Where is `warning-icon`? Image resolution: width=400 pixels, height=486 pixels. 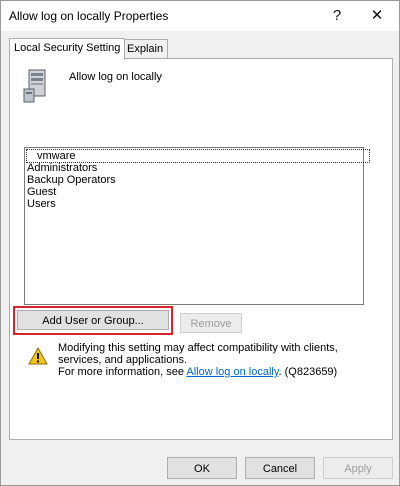 warning-icon is located at coordinates (38, 356).